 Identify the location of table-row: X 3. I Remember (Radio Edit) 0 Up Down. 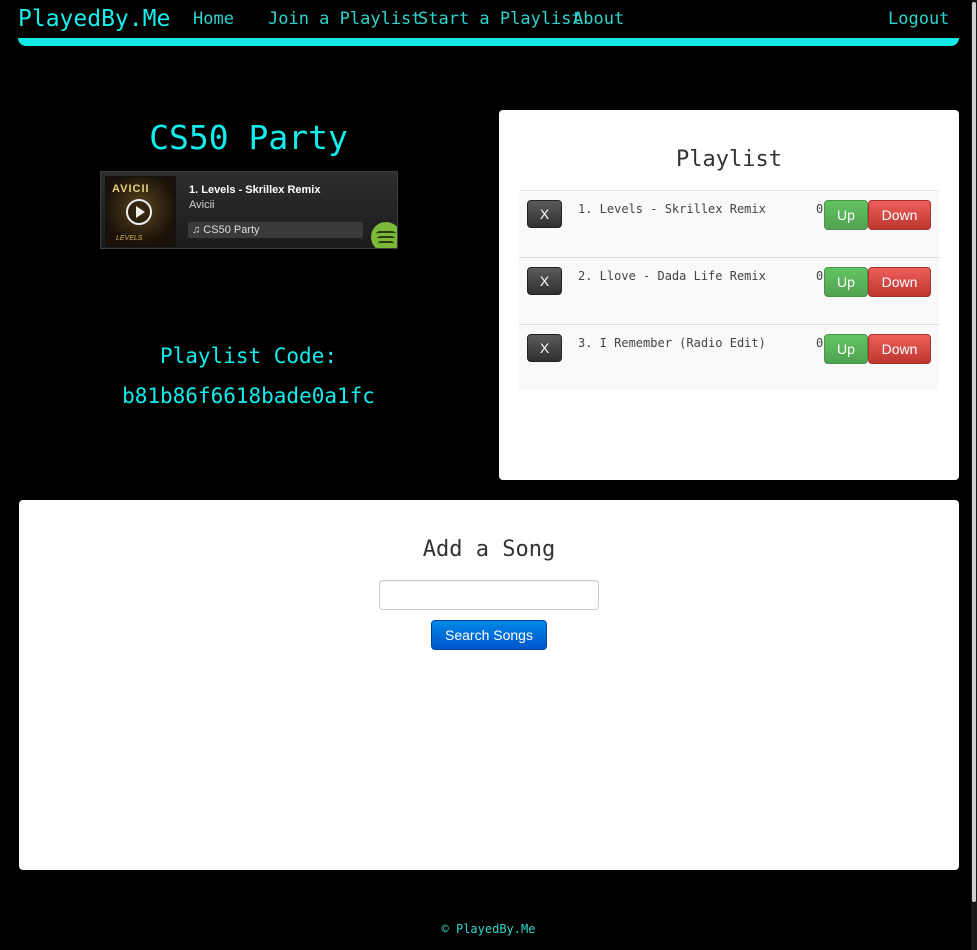
(729, 357).